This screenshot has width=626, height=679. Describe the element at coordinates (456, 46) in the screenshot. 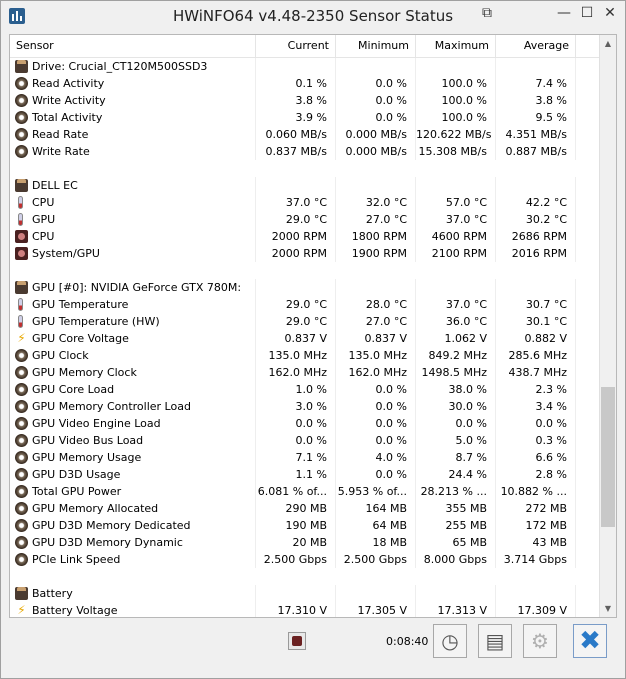

I see `column-maximum: Maximum` at that location.